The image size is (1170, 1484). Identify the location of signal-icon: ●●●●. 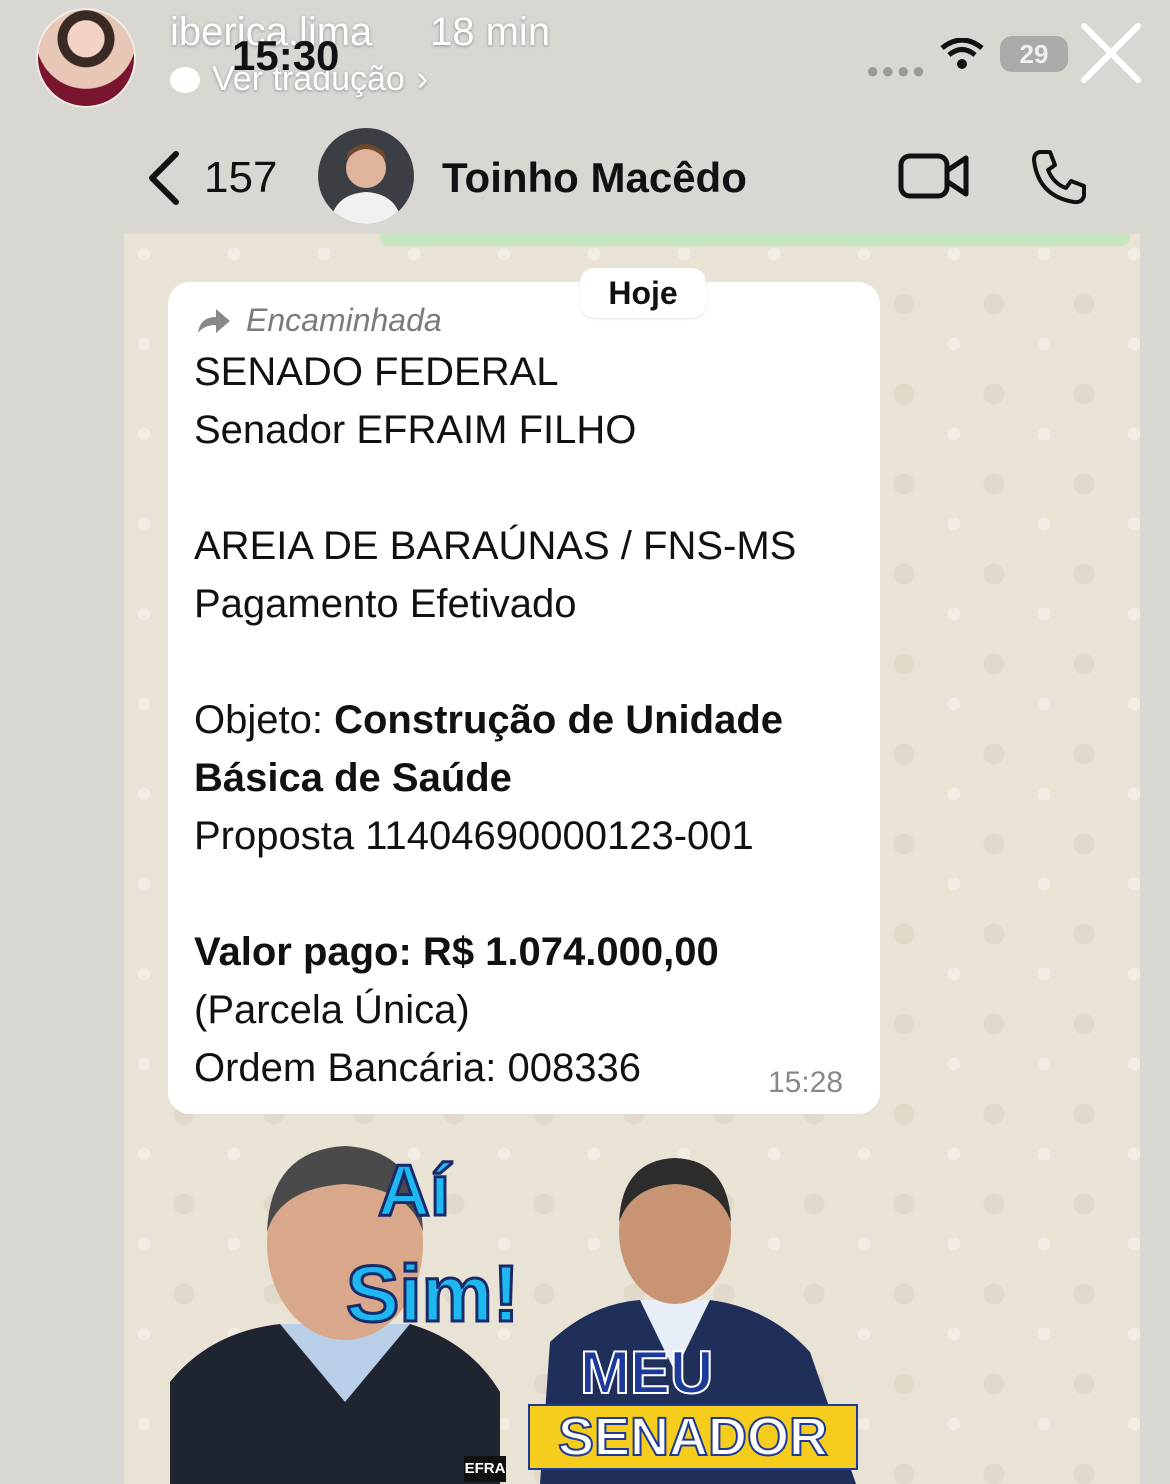
(897, 70).